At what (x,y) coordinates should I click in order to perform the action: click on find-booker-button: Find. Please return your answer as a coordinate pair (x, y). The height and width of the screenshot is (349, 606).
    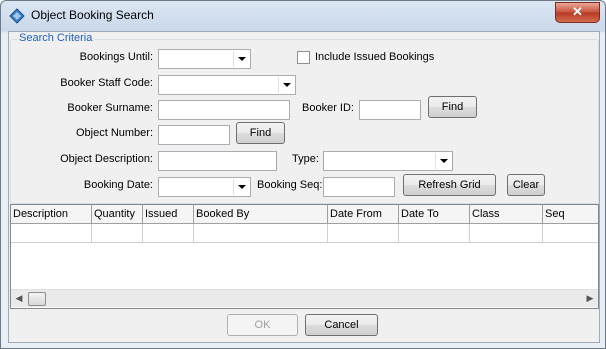
    Looking at the image, I should click on (452, 107).